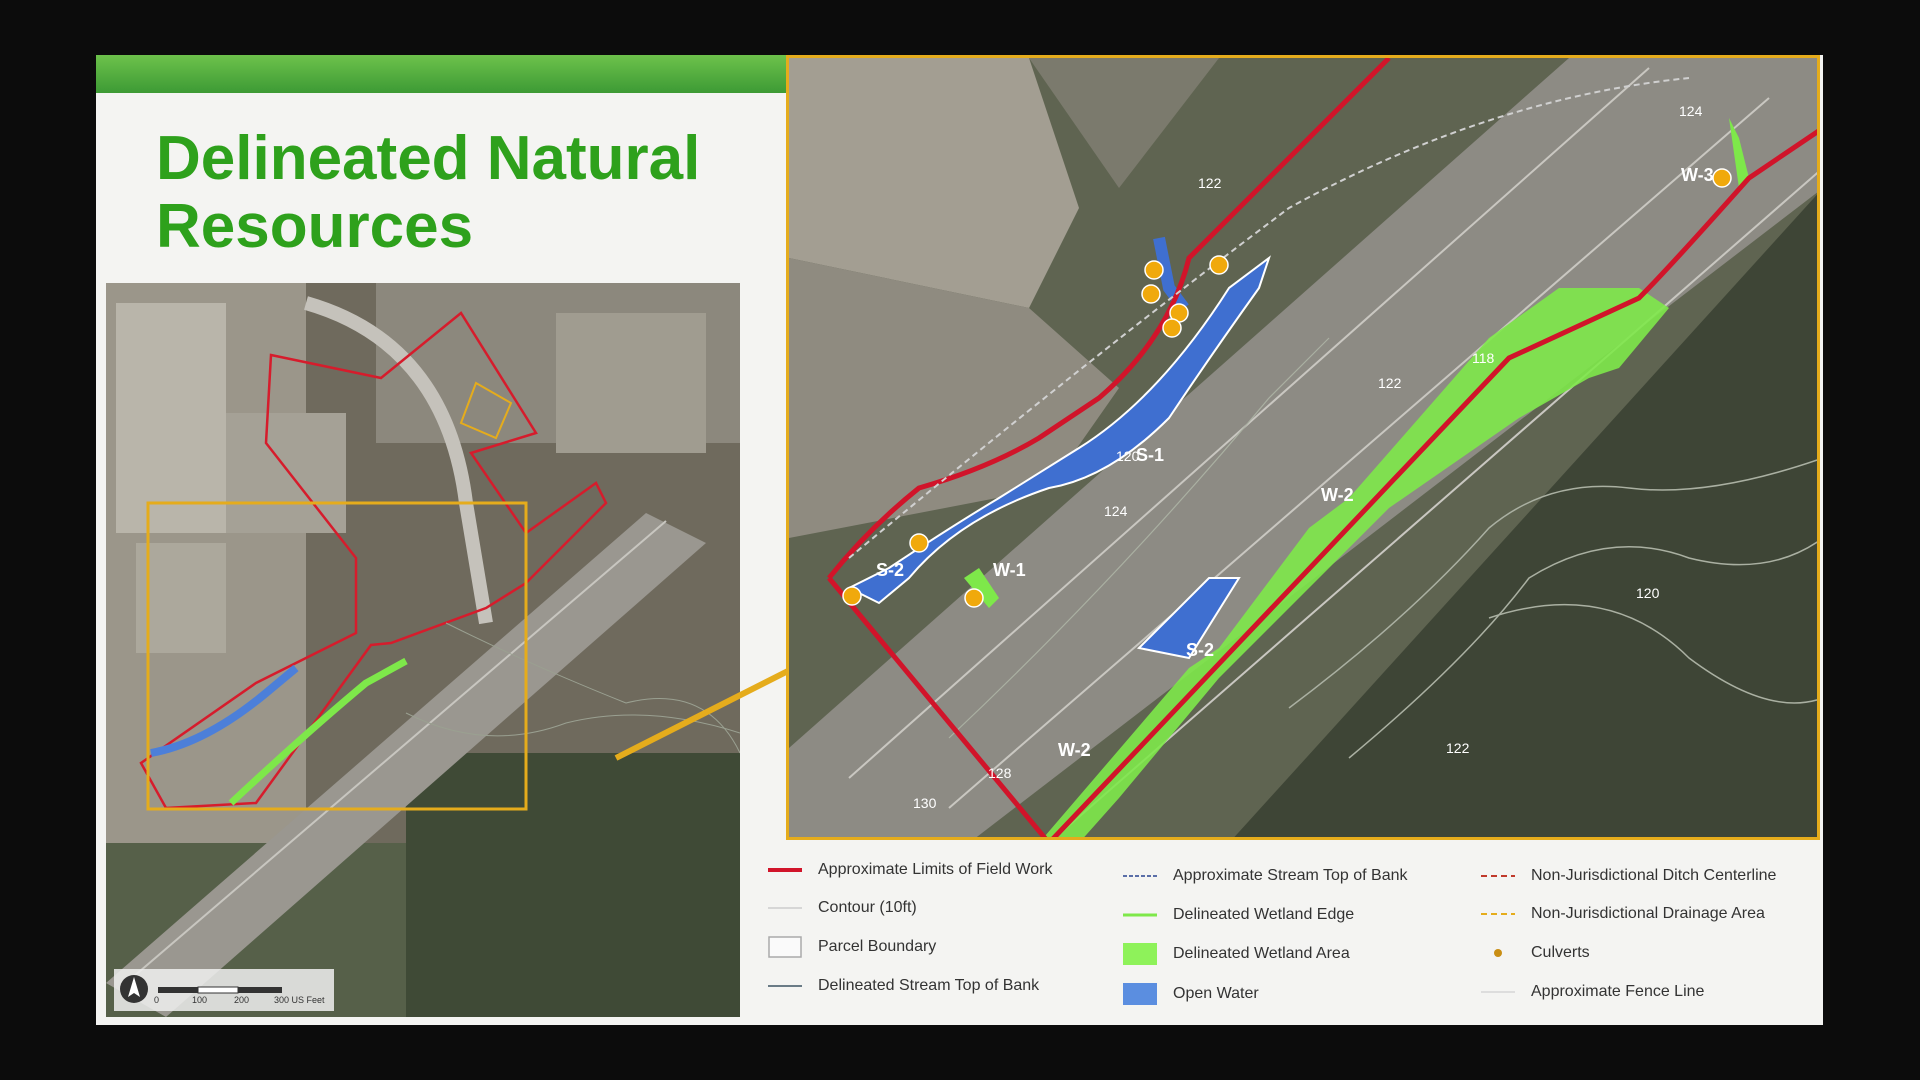  What do you see at coordinates (1140, 915) in the screenshot?
I see `green-line-icon` at bounding box center [1140, 915].